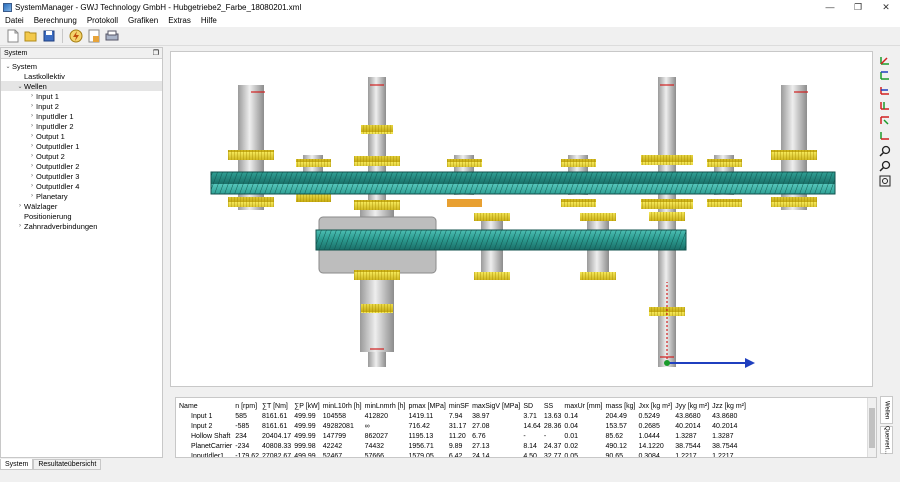  I want to click on column-header: Jyy [kg m²], so click(693, 406).